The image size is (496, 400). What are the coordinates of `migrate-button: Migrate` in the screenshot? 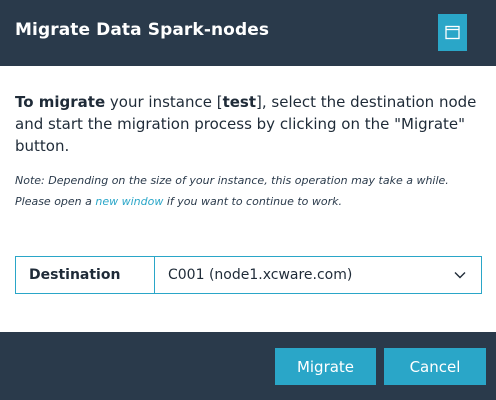 It's located at (325, 366).